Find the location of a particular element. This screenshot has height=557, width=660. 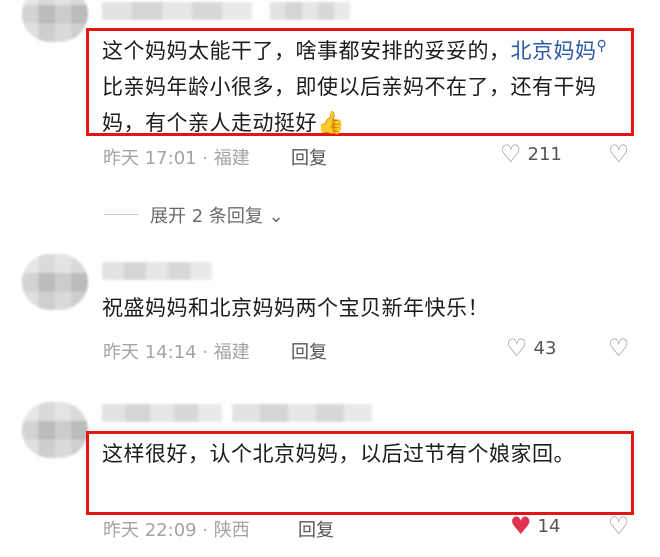

like-count: 43 is located at coordinates (545, 348).